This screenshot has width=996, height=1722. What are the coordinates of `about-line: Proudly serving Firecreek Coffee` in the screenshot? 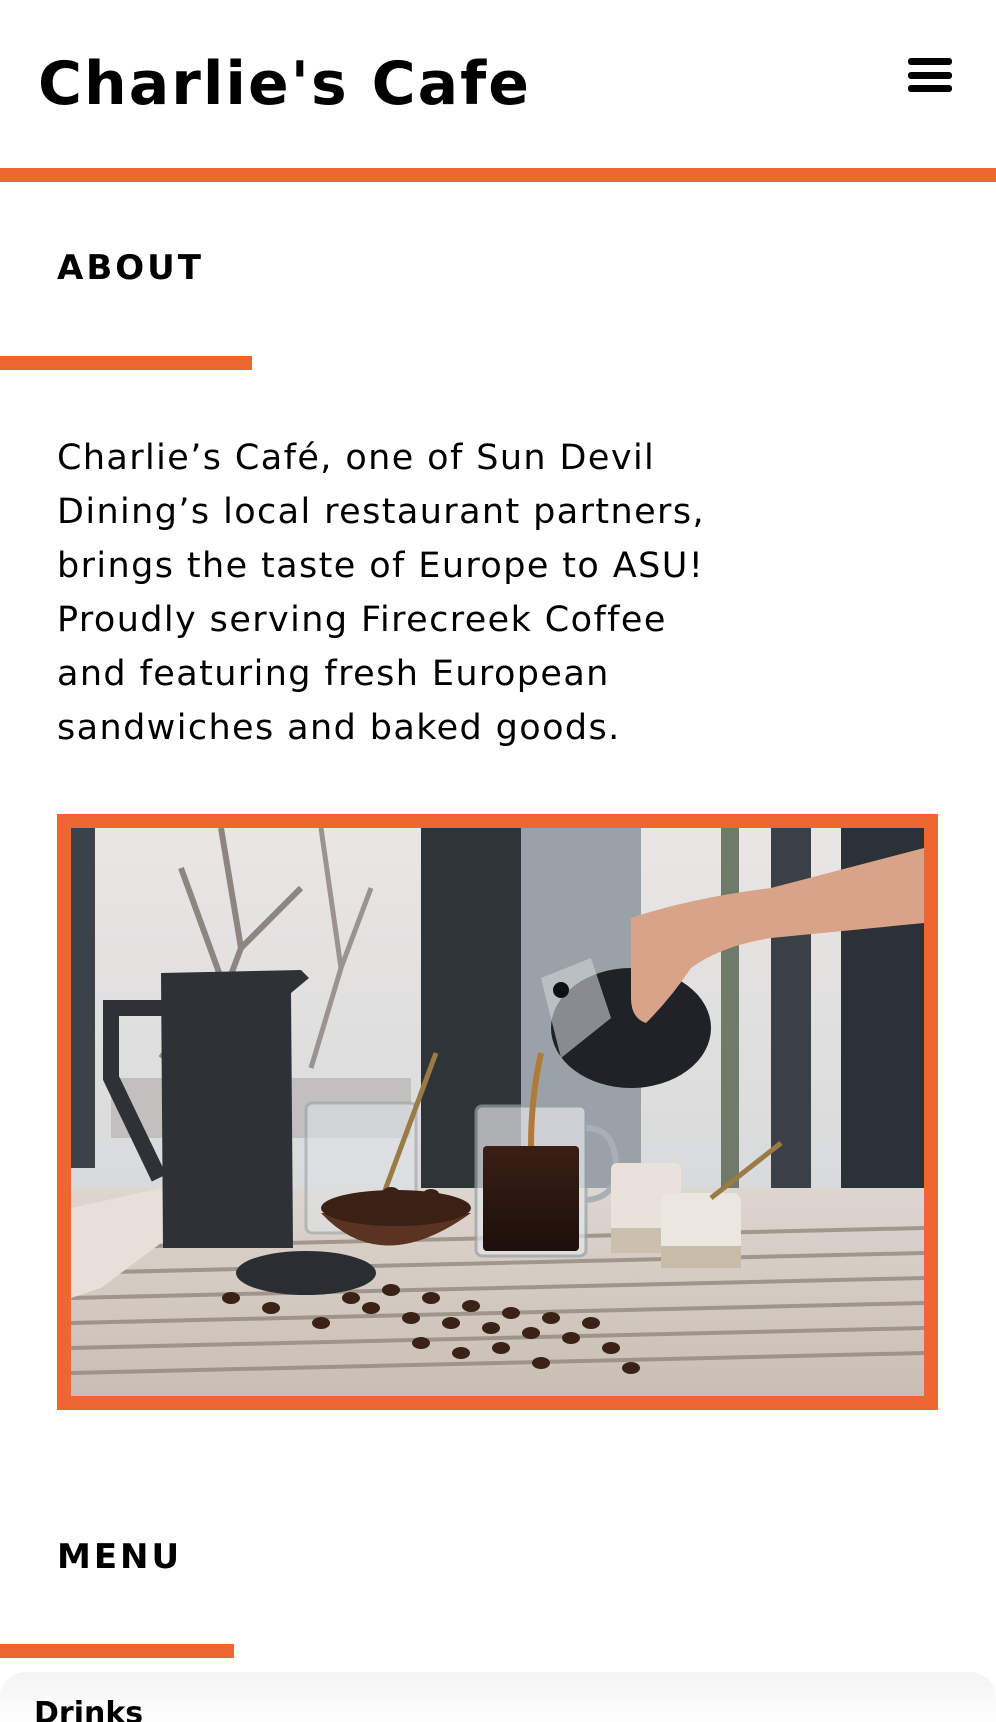 It's located at (362, 620).